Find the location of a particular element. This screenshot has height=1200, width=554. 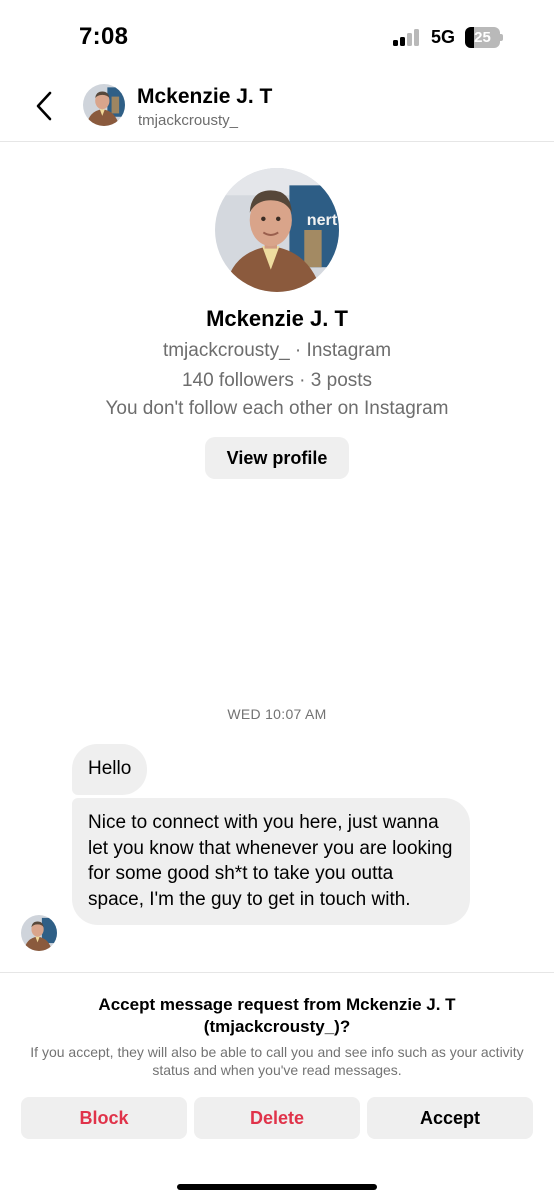

message-bubble: Hello is located at coordinates (110, 769).